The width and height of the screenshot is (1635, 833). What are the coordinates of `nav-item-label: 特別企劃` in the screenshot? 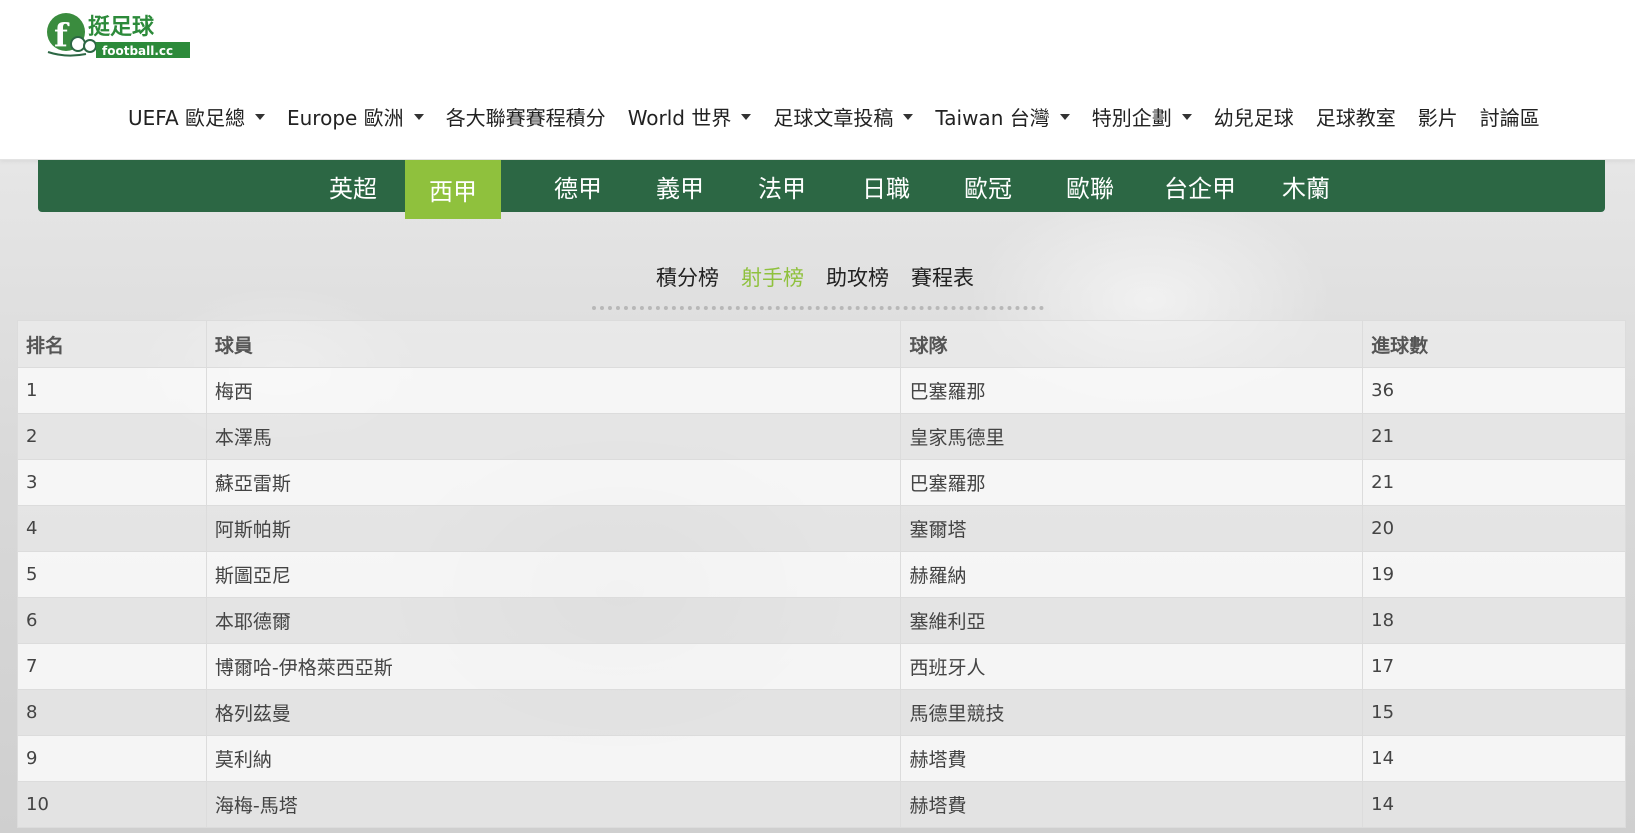 It's located at (1131, 117).